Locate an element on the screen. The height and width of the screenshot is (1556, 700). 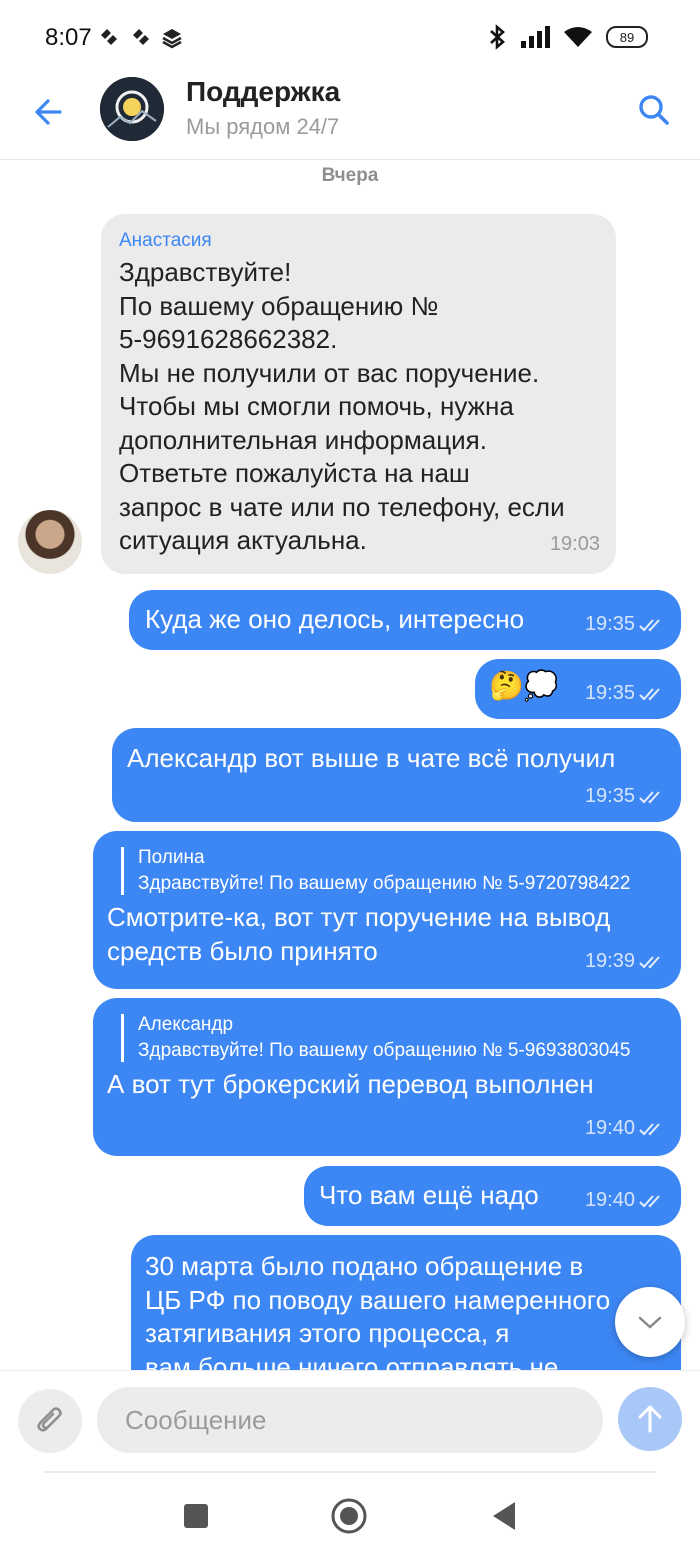
layers-icon is located at coordinates (172, 39).